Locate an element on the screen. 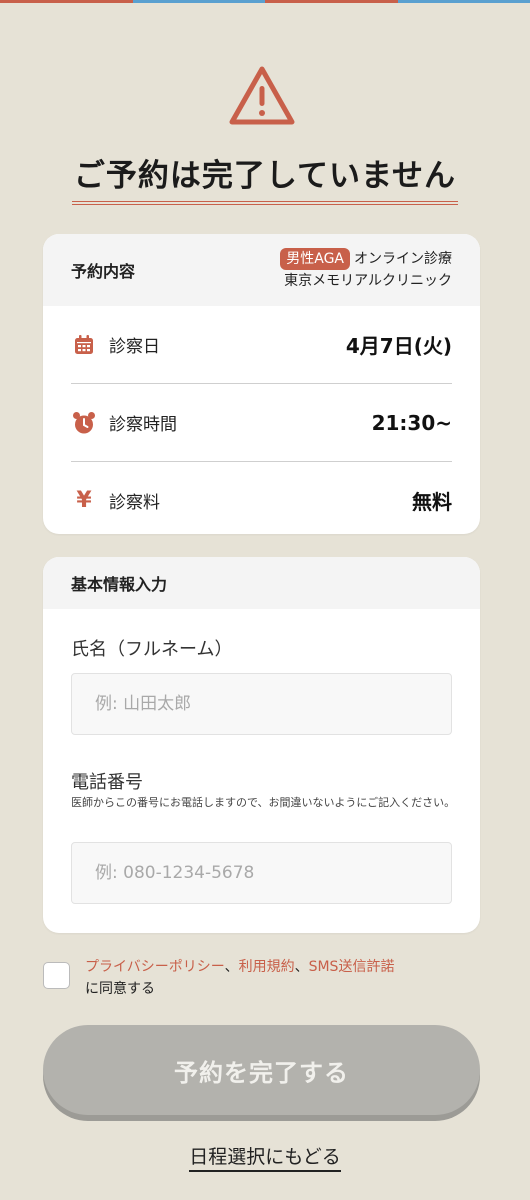 This screenshot has height=1200, width=530. sms-consent-link: SMS送信許諾 is located at coordinates (352, 967).